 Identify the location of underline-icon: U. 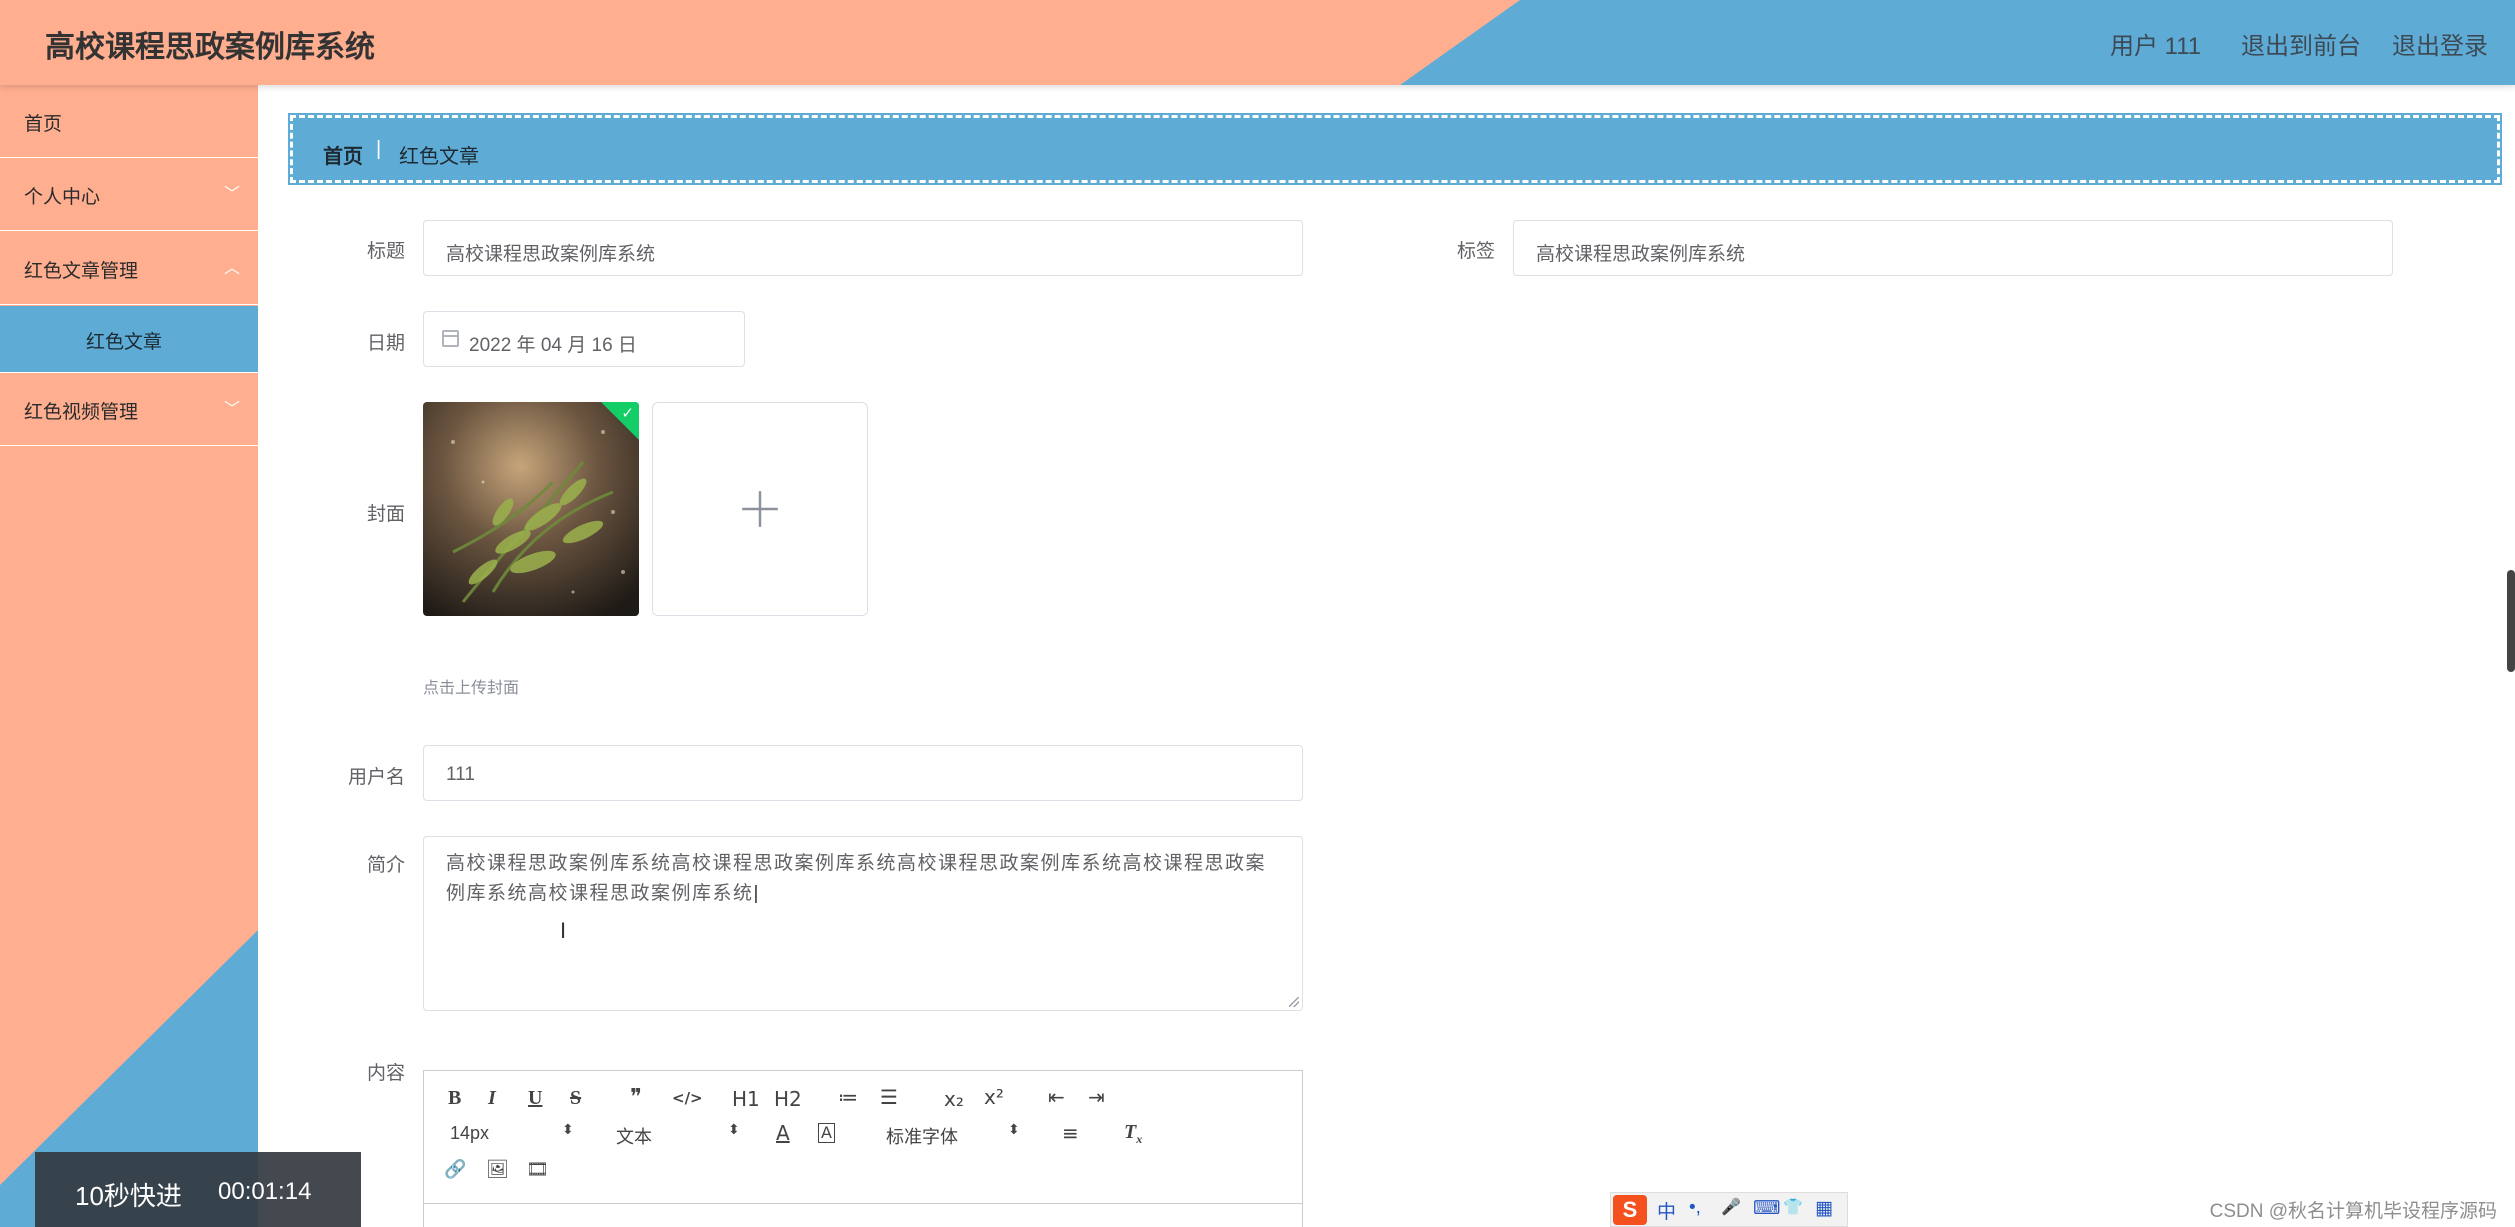
(535, 1098).